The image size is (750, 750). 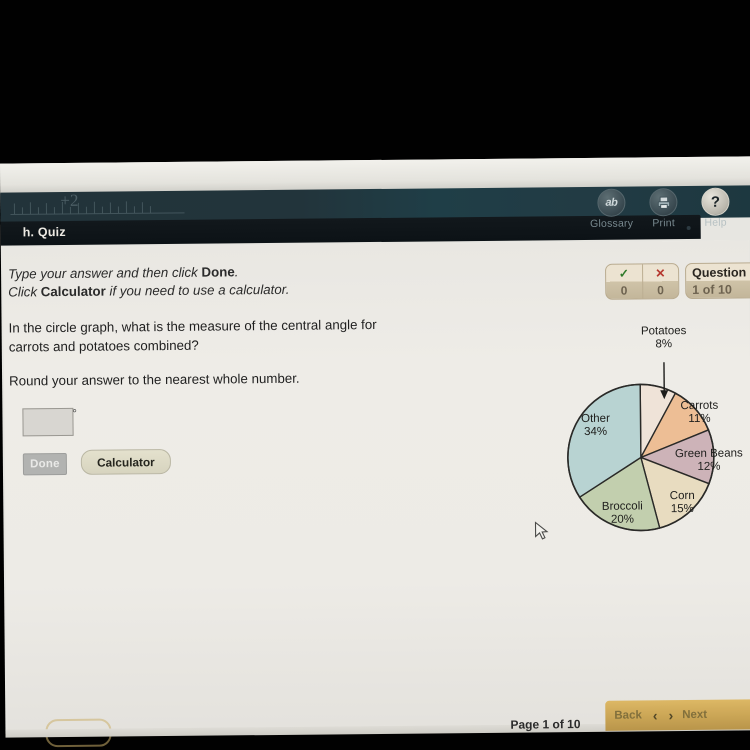 I want to click on calculator-keyword: Calculator, so click(x=73, y=291).